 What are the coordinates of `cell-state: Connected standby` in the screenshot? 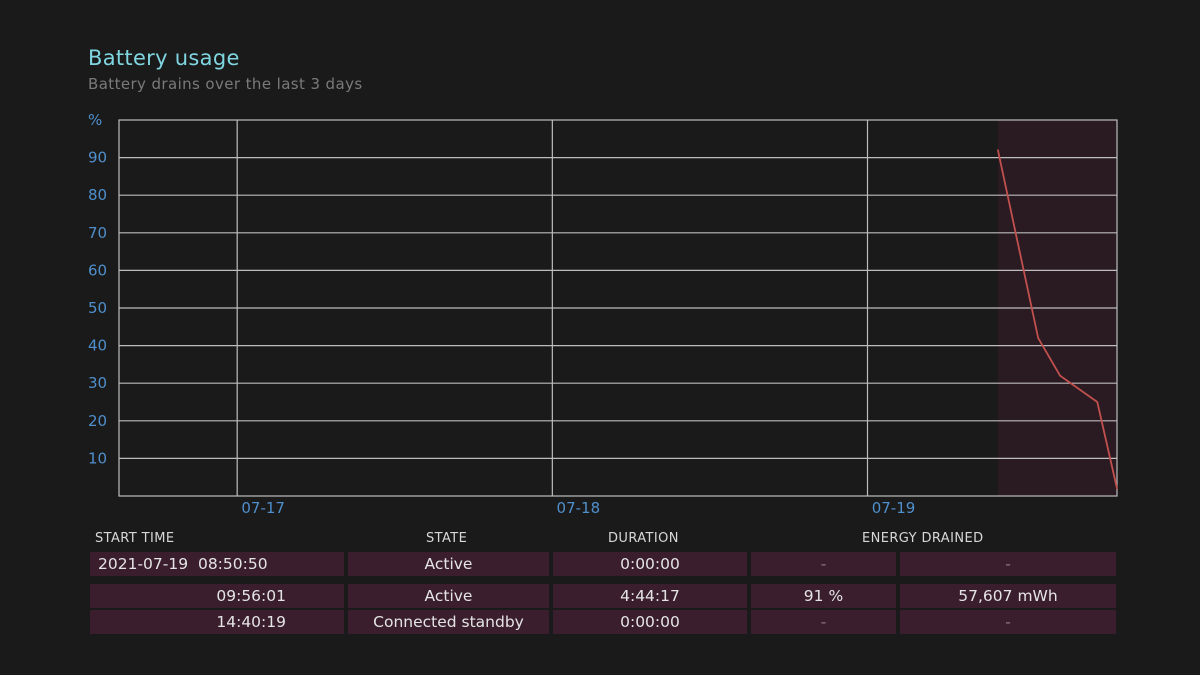 It's located at (448, 622).